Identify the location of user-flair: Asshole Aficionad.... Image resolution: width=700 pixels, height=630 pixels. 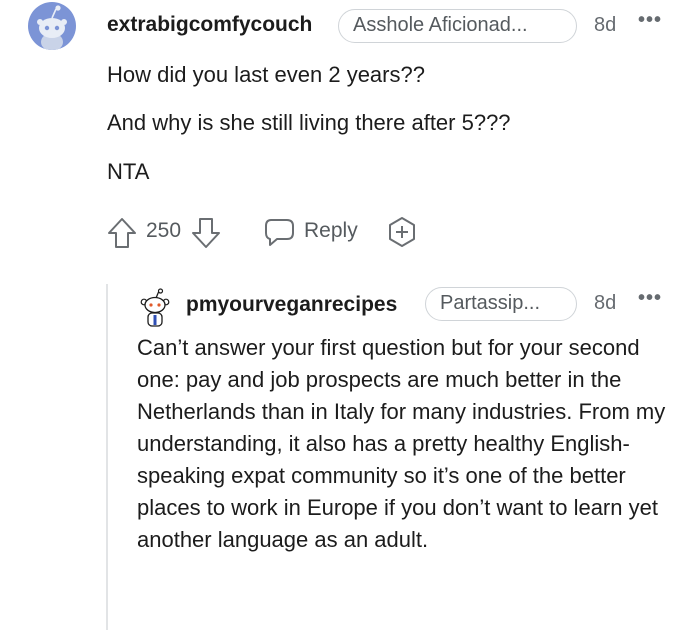
(457, 26).